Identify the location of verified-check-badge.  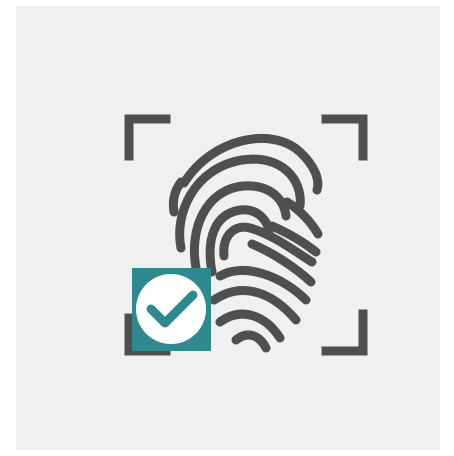
(171, 309).